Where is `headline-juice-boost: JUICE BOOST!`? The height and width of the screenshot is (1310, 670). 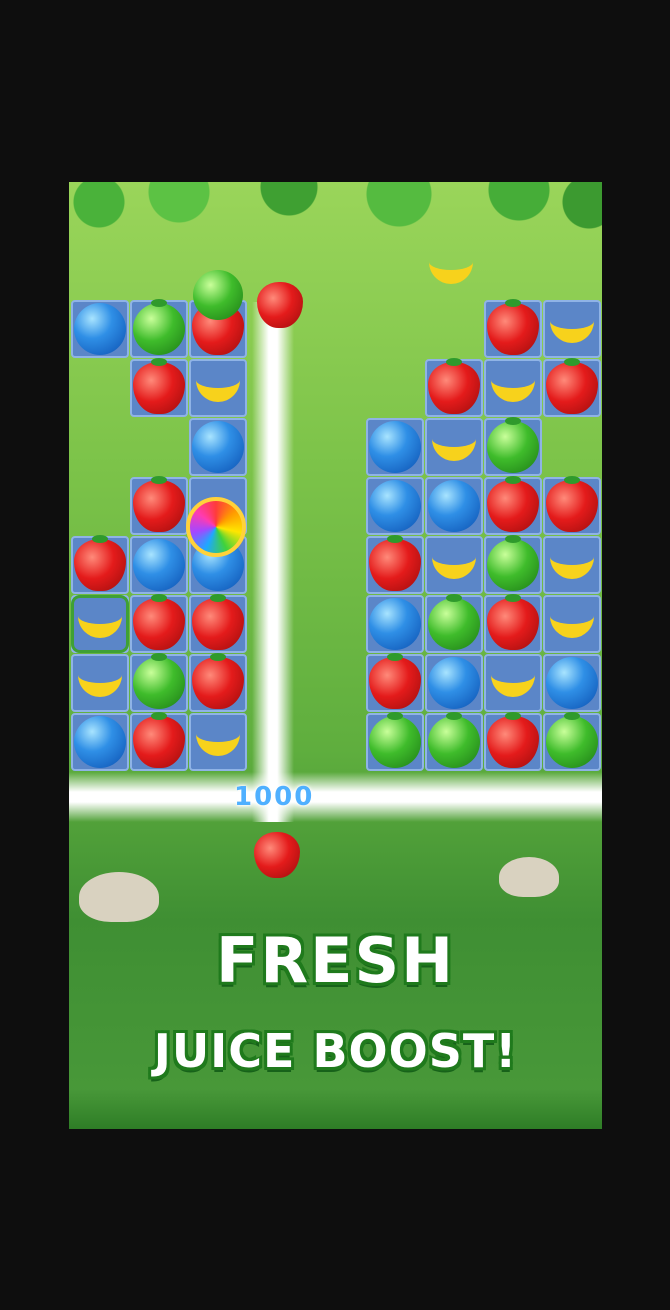 headline-juice-boost: JUICE BOOST! is located at coordinates (335, 1051).